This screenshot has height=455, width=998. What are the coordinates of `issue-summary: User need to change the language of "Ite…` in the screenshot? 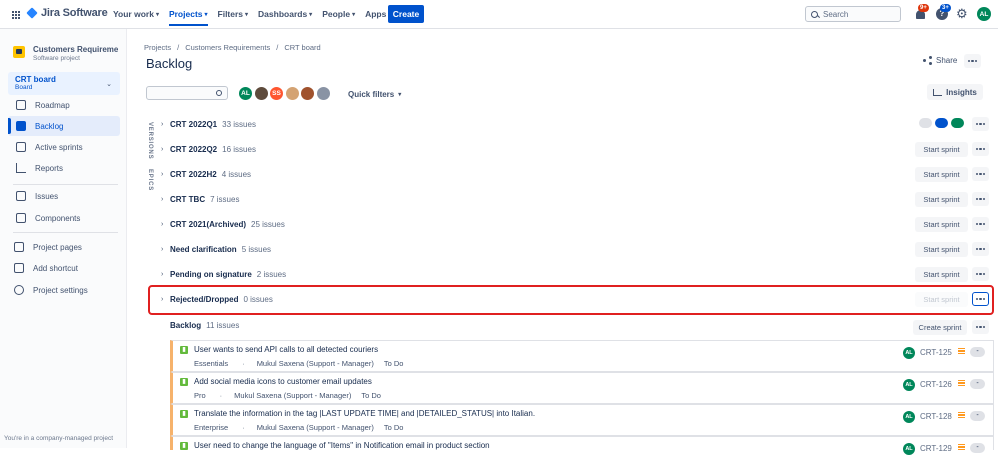 It's located at (342, 445).